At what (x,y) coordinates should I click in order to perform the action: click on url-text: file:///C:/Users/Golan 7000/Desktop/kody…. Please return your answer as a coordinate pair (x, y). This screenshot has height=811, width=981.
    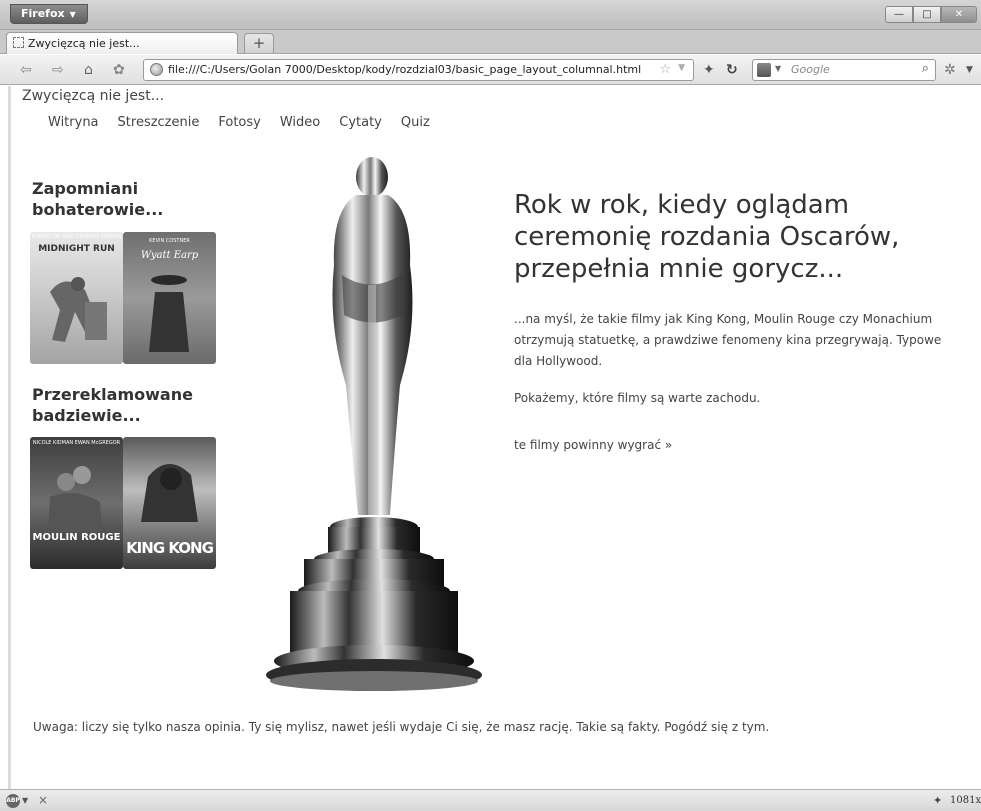
    Looking at the image, I should click on (405, 69).